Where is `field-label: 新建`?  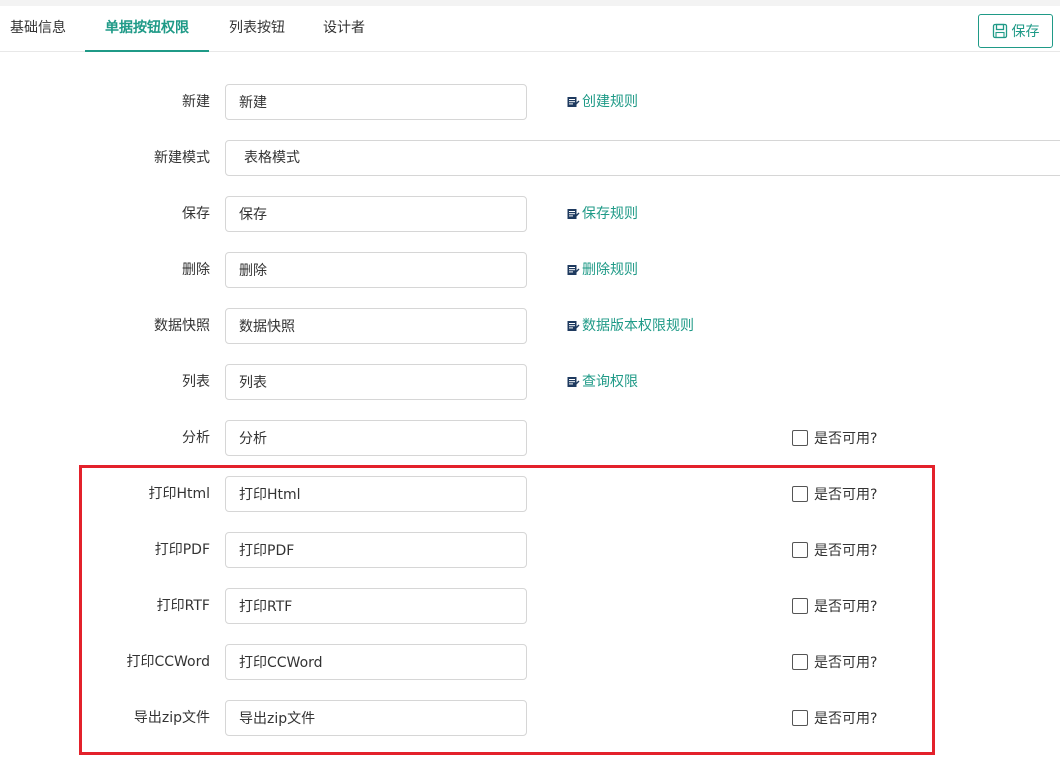 field-label: 新建 is located at coordinates (196, 102).